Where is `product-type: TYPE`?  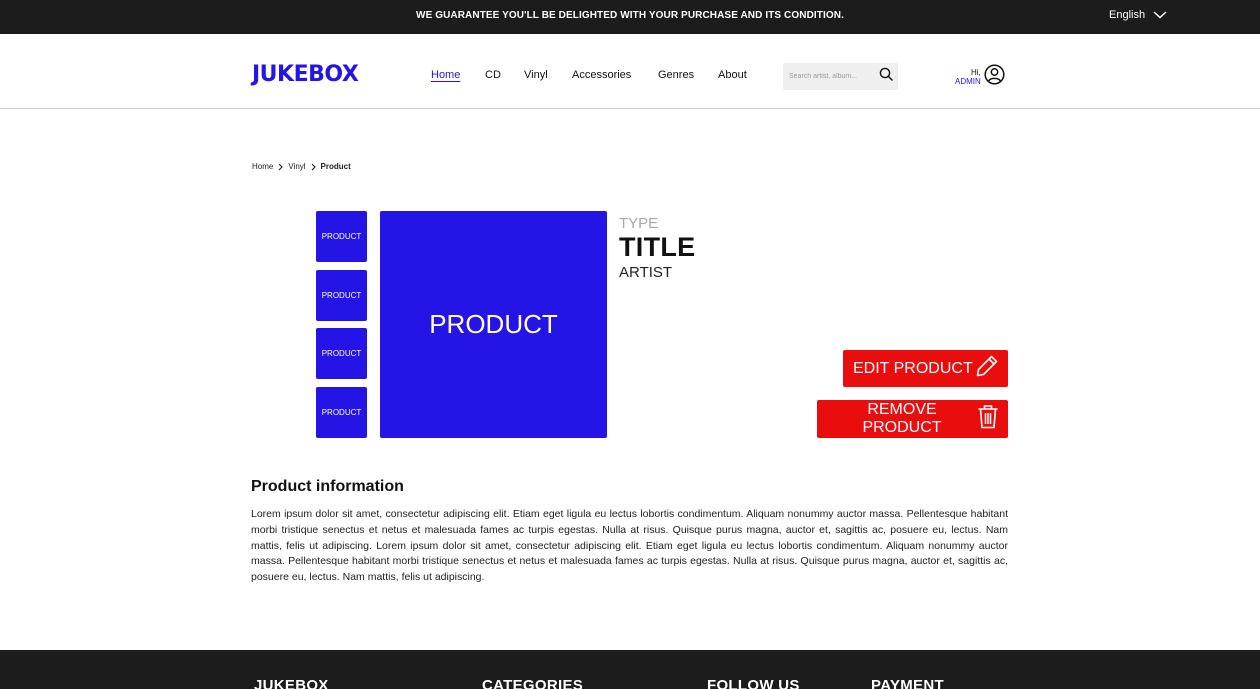 product-type: TYPE is located at coordinates (639, 223).